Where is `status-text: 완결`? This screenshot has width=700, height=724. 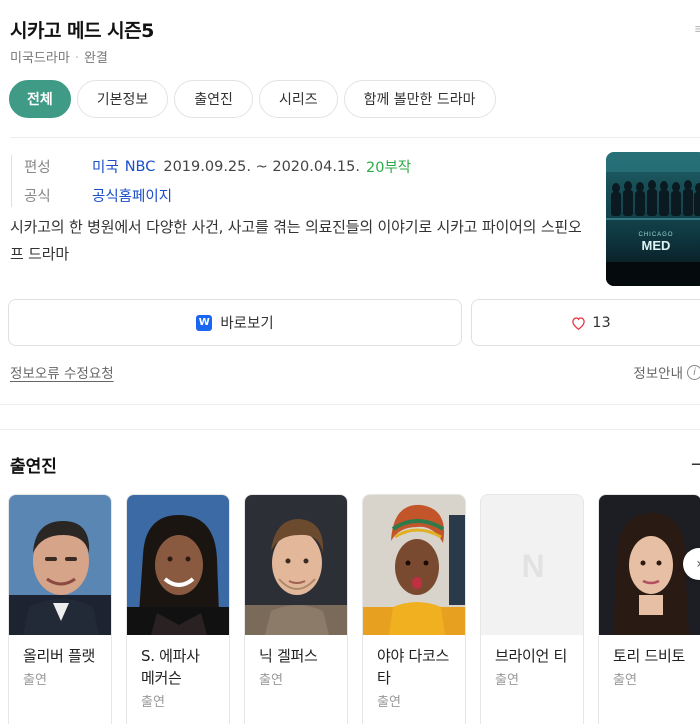
status-text: 완결 is located at coordinates (95, 58).